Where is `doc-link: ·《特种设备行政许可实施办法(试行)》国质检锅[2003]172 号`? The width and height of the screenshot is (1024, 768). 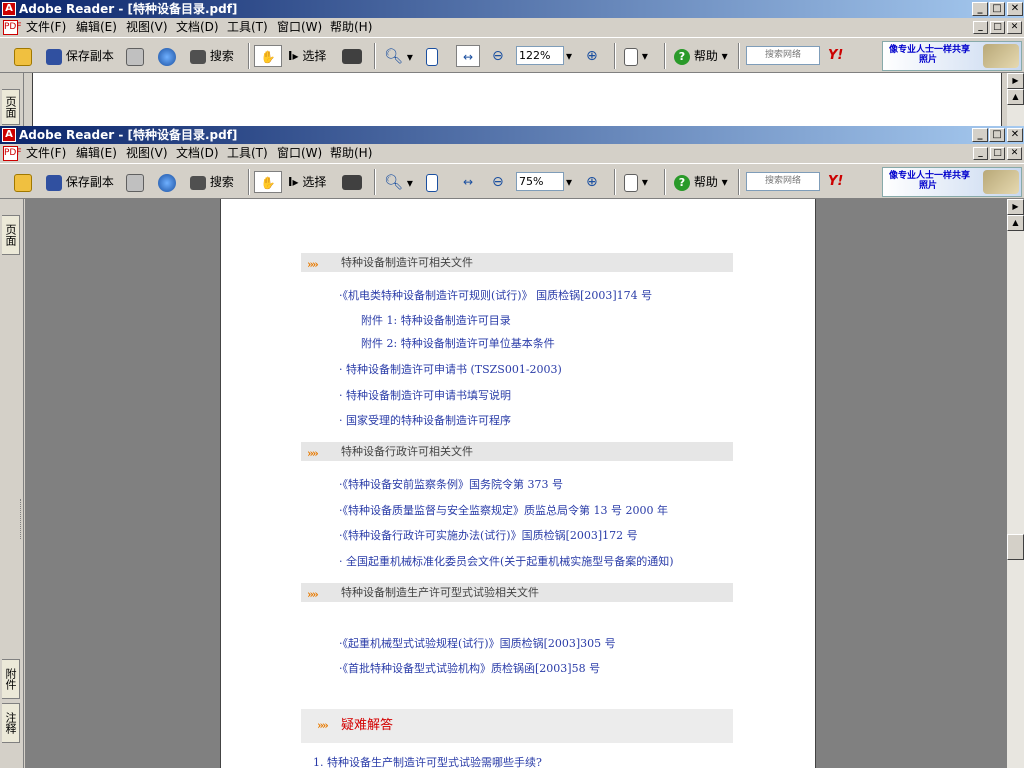
doc-link: ·《特种设备行政许可实施办法(试行)》国质检锅[2003]172 号 is located at coordinates (488, 535).